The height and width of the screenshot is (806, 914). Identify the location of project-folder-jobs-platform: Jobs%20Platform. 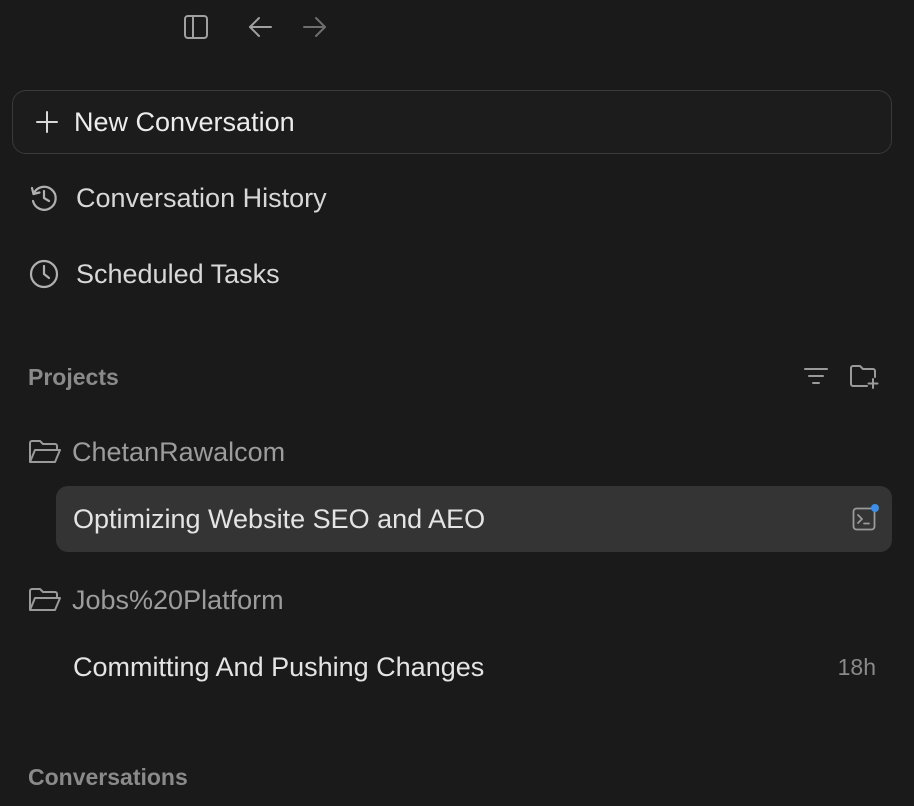
(156, 600).